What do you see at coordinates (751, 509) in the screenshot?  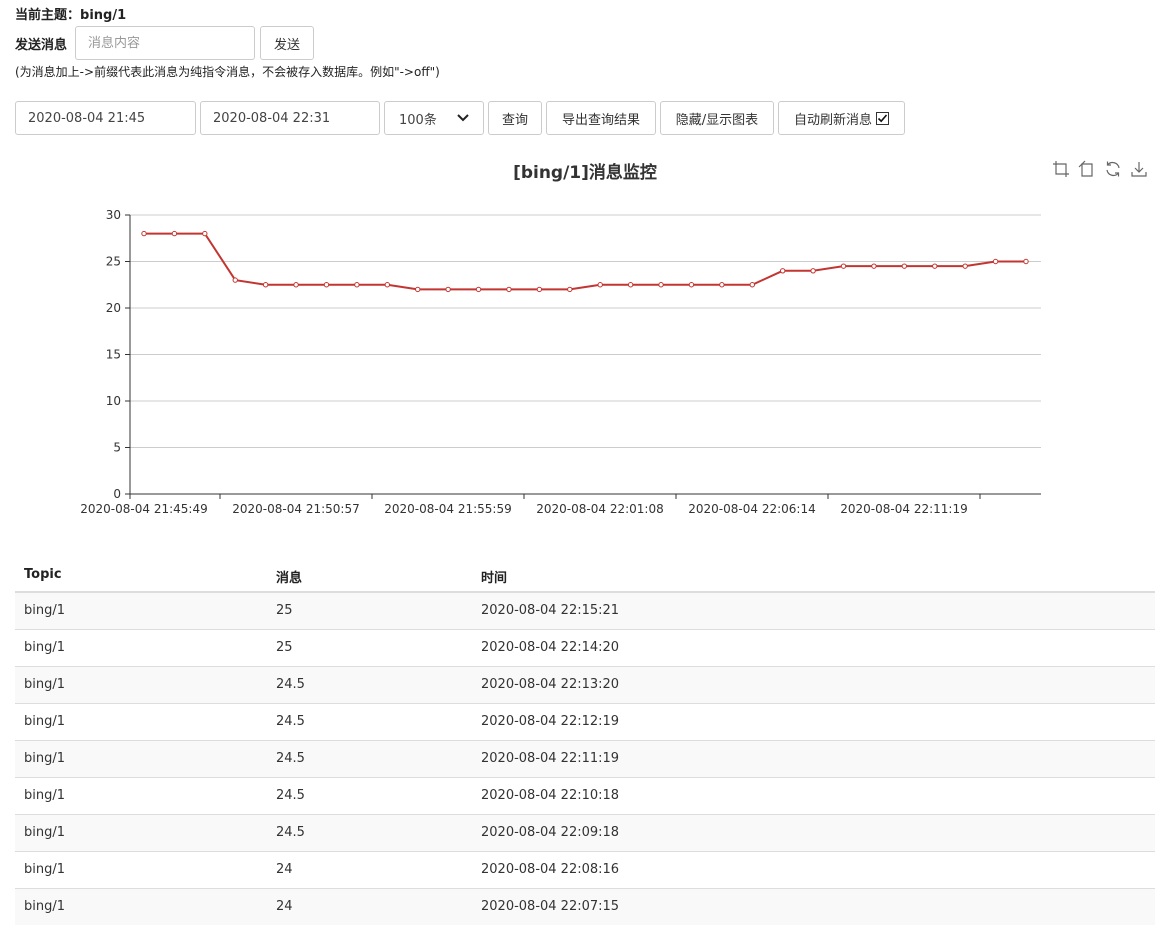 I see `x-tick-label: 2020-08-04 22:06:14` at bounding box center [751, 509].